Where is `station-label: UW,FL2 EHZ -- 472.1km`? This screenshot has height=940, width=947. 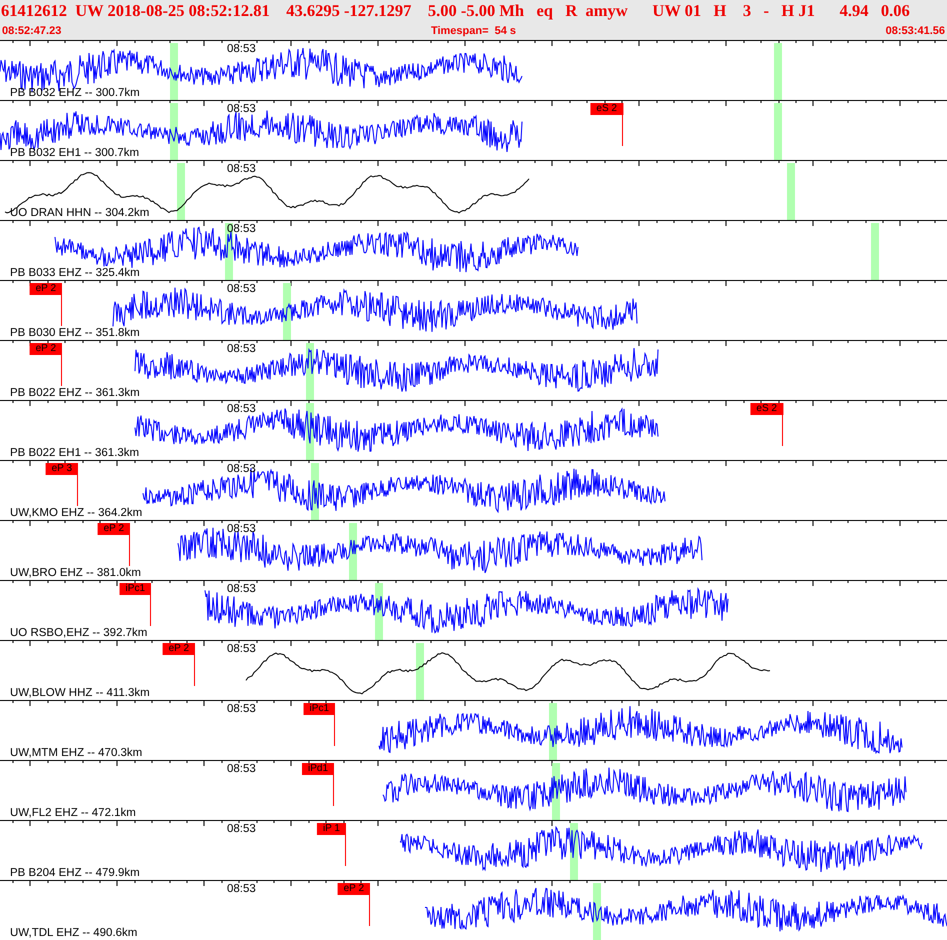 station-label: UW,FL2 EHZ -- 472.1km is located at coordinates (73, 813).